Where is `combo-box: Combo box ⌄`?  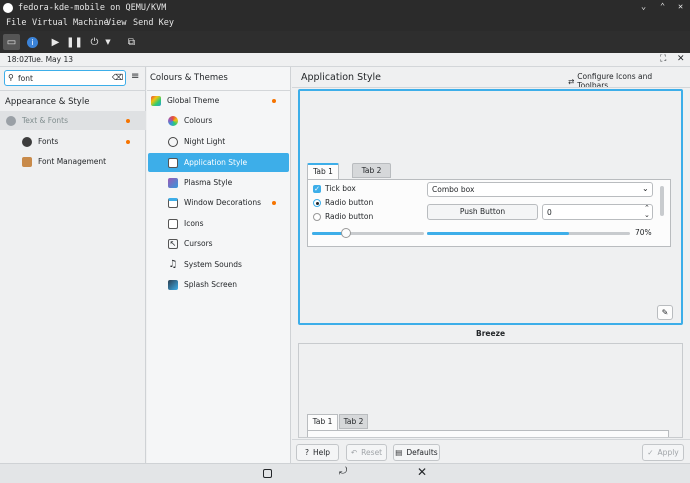
combo-box: Combo box ⌄ is located at coordinates (540, 189).